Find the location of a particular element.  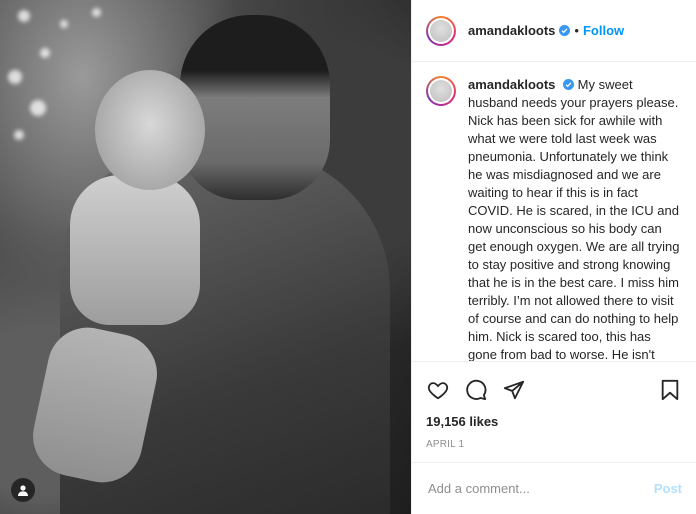

caption-avatar is located at coordinates (441, 91).